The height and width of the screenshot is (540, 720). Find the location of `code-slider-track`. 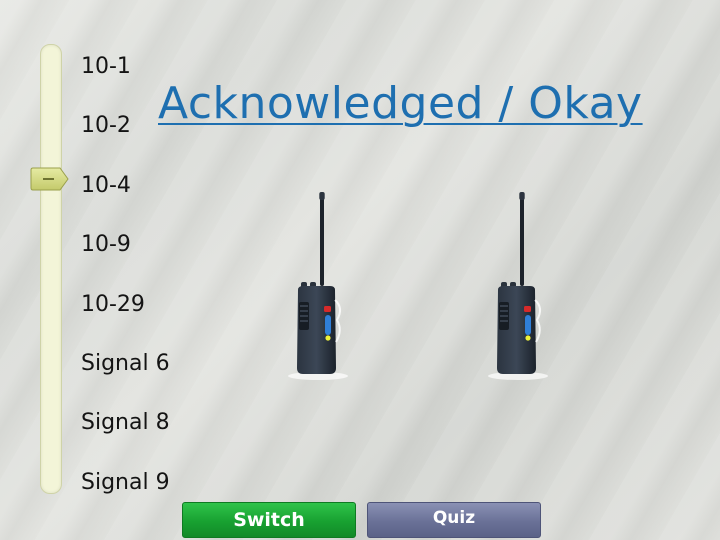

code-slider-track is located at coordinates (51, 269).